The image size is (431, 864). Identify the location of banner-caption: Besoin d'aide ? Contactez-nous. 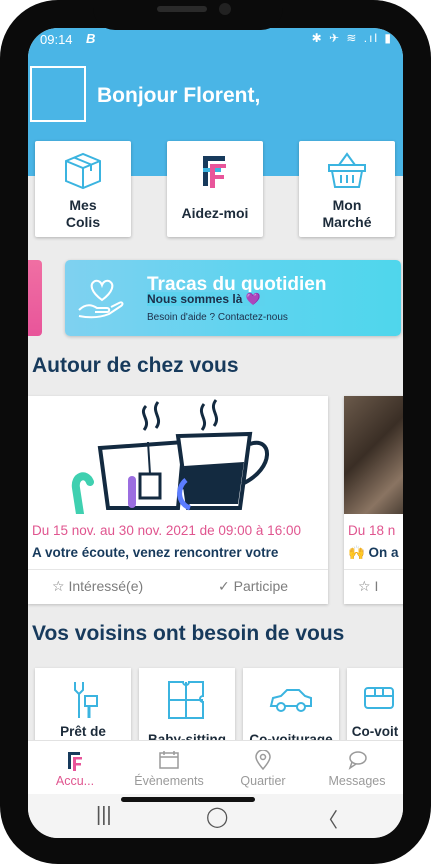
(217, 317).